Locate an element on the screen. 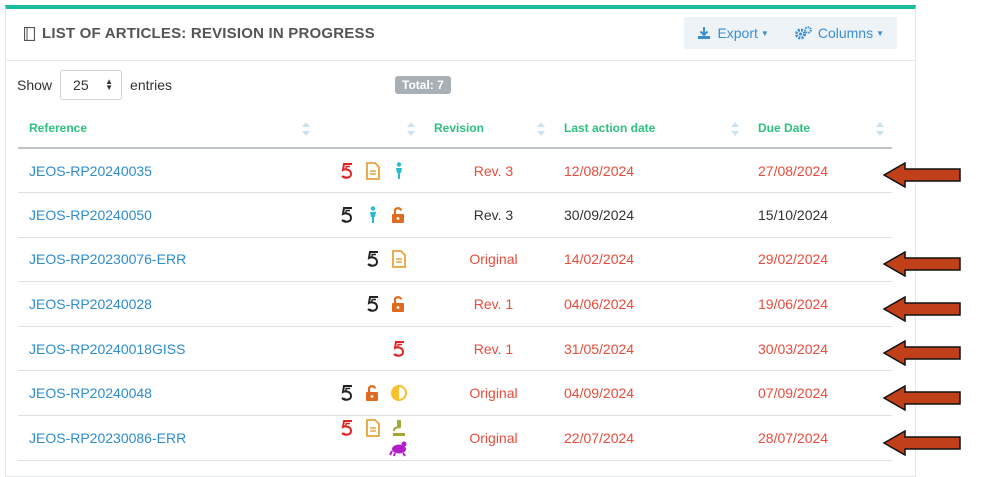  last-action-date-cell: 31/05/2024 is located at coordinates (650, 349).